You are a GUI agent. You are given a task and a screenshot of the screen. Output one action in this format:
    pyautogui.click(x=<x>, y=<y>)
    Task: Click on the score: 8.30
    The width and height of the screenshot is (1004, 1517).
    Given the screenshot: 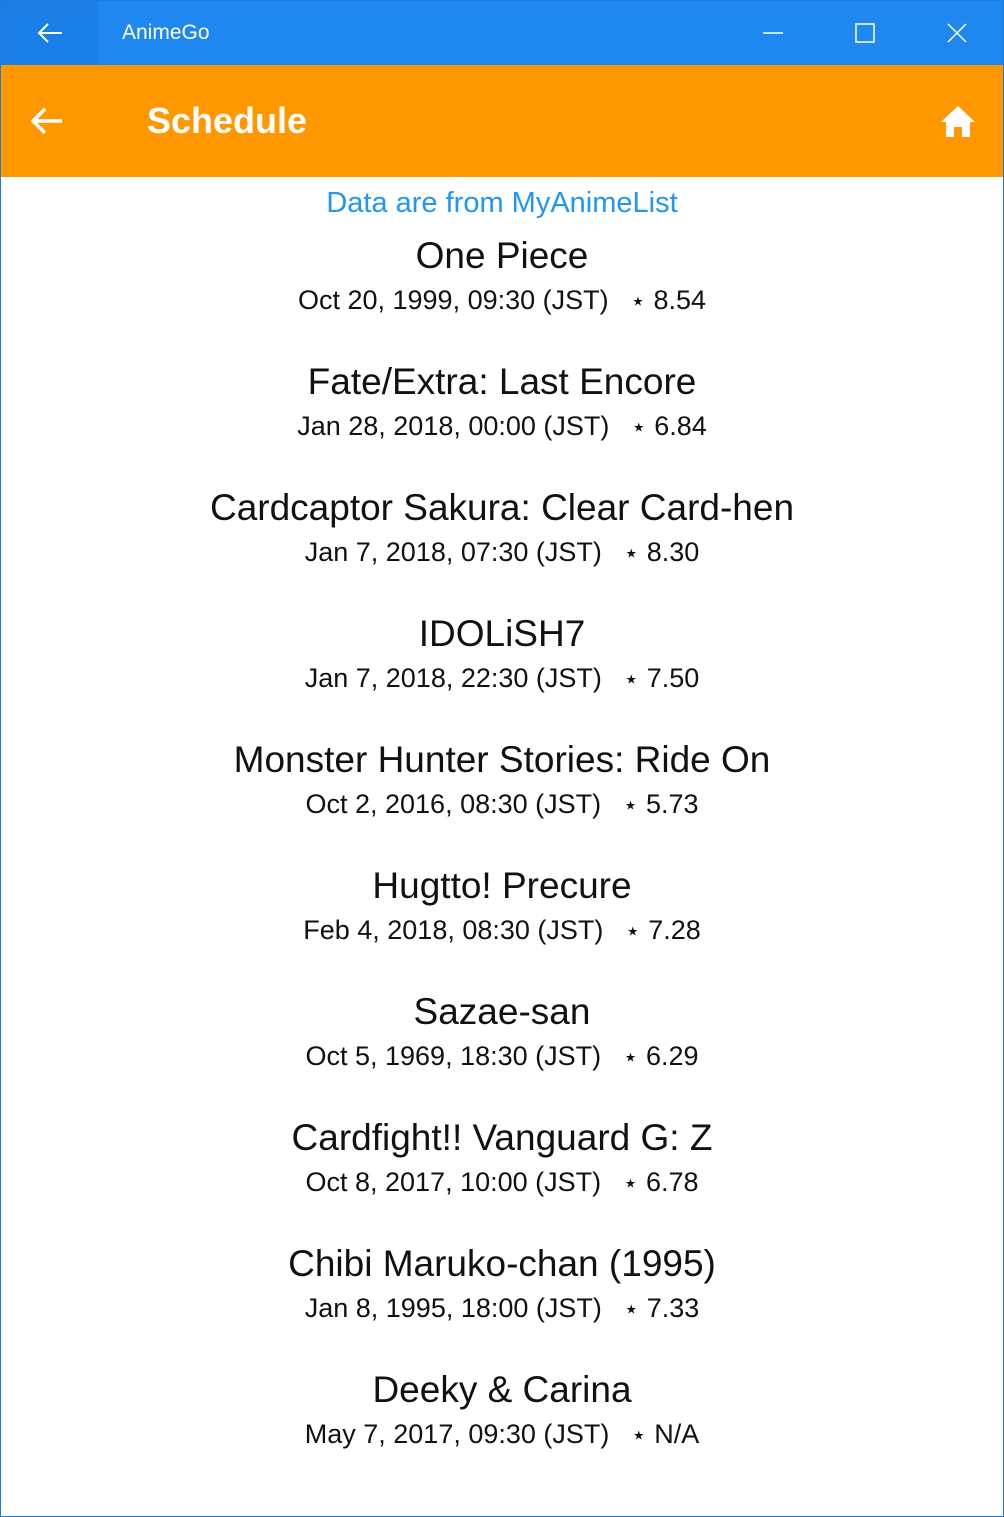 What is the action you would take?
    pyautogui.click(x=673, y=552)
    